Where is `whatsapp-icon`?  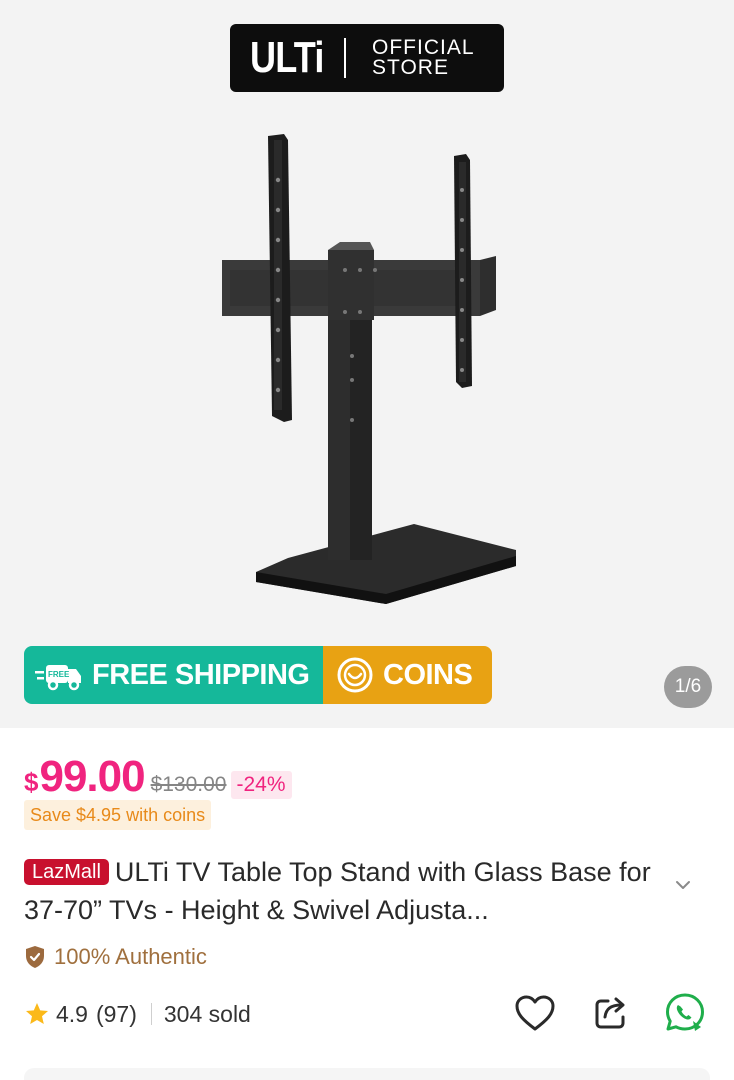
whatsapp-icon is located at coordinates (685, 1012).